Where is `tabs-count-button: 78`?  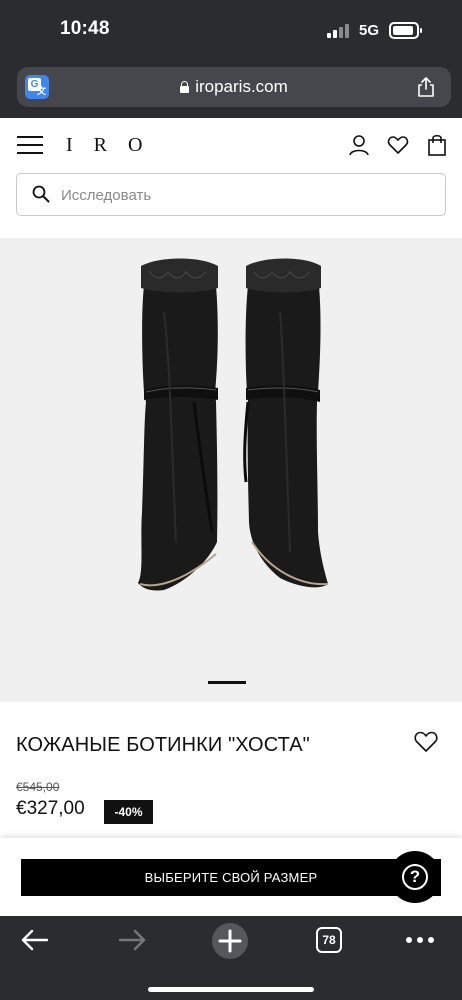 tabs-count-button: 78 is located at coordinates (329, 940).